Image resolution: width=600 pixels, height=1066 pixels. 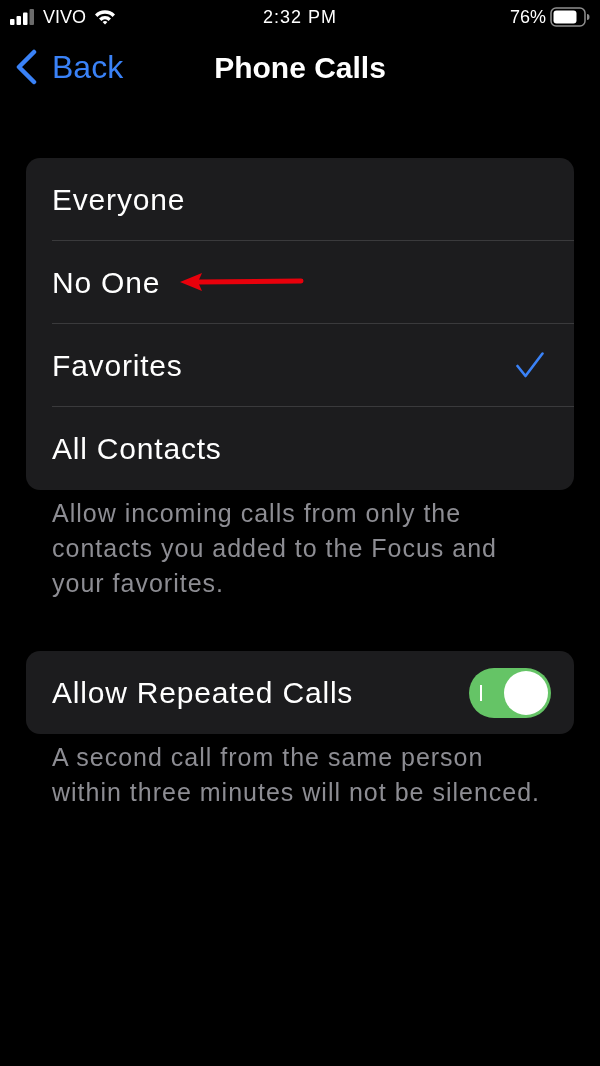 I want to click on option-label: Favorites, so click(x=117, y=365).